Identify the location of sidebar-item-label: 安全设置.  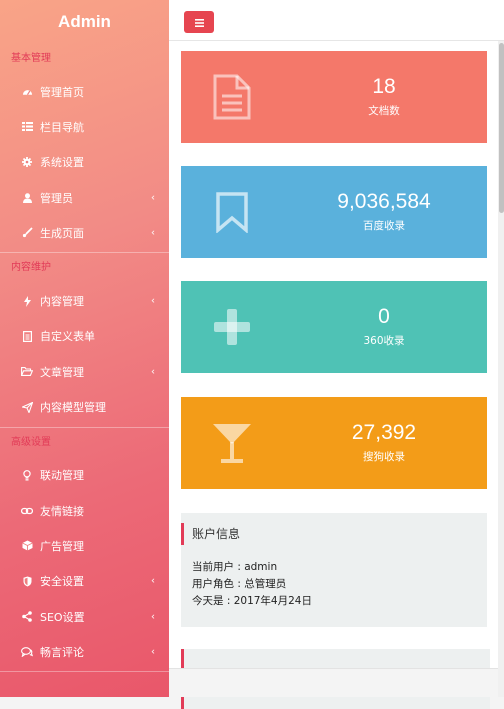
(62, 582).